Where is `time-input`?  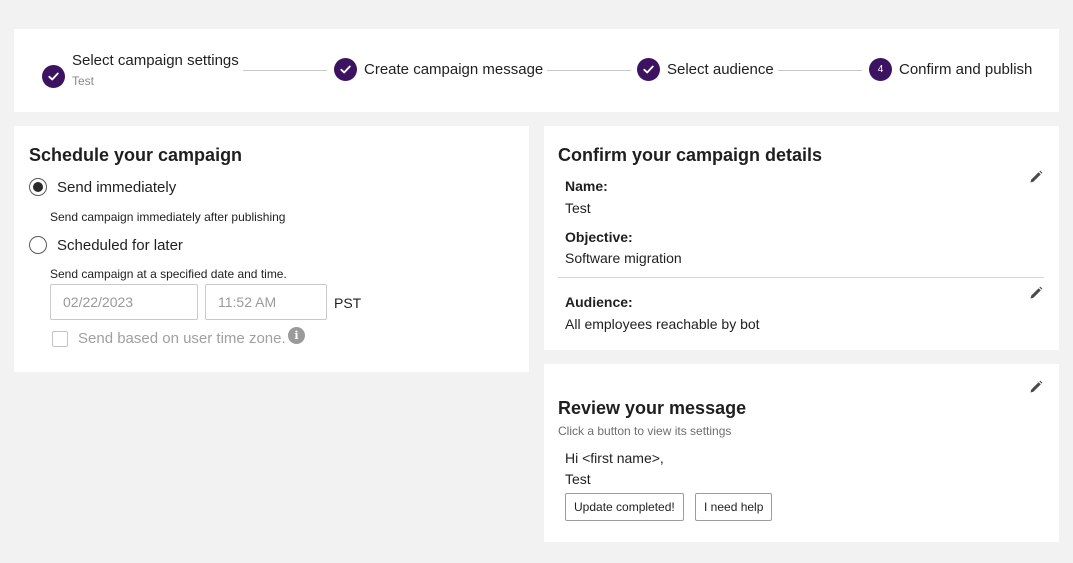 time-input is located at coordinates (266, 302).